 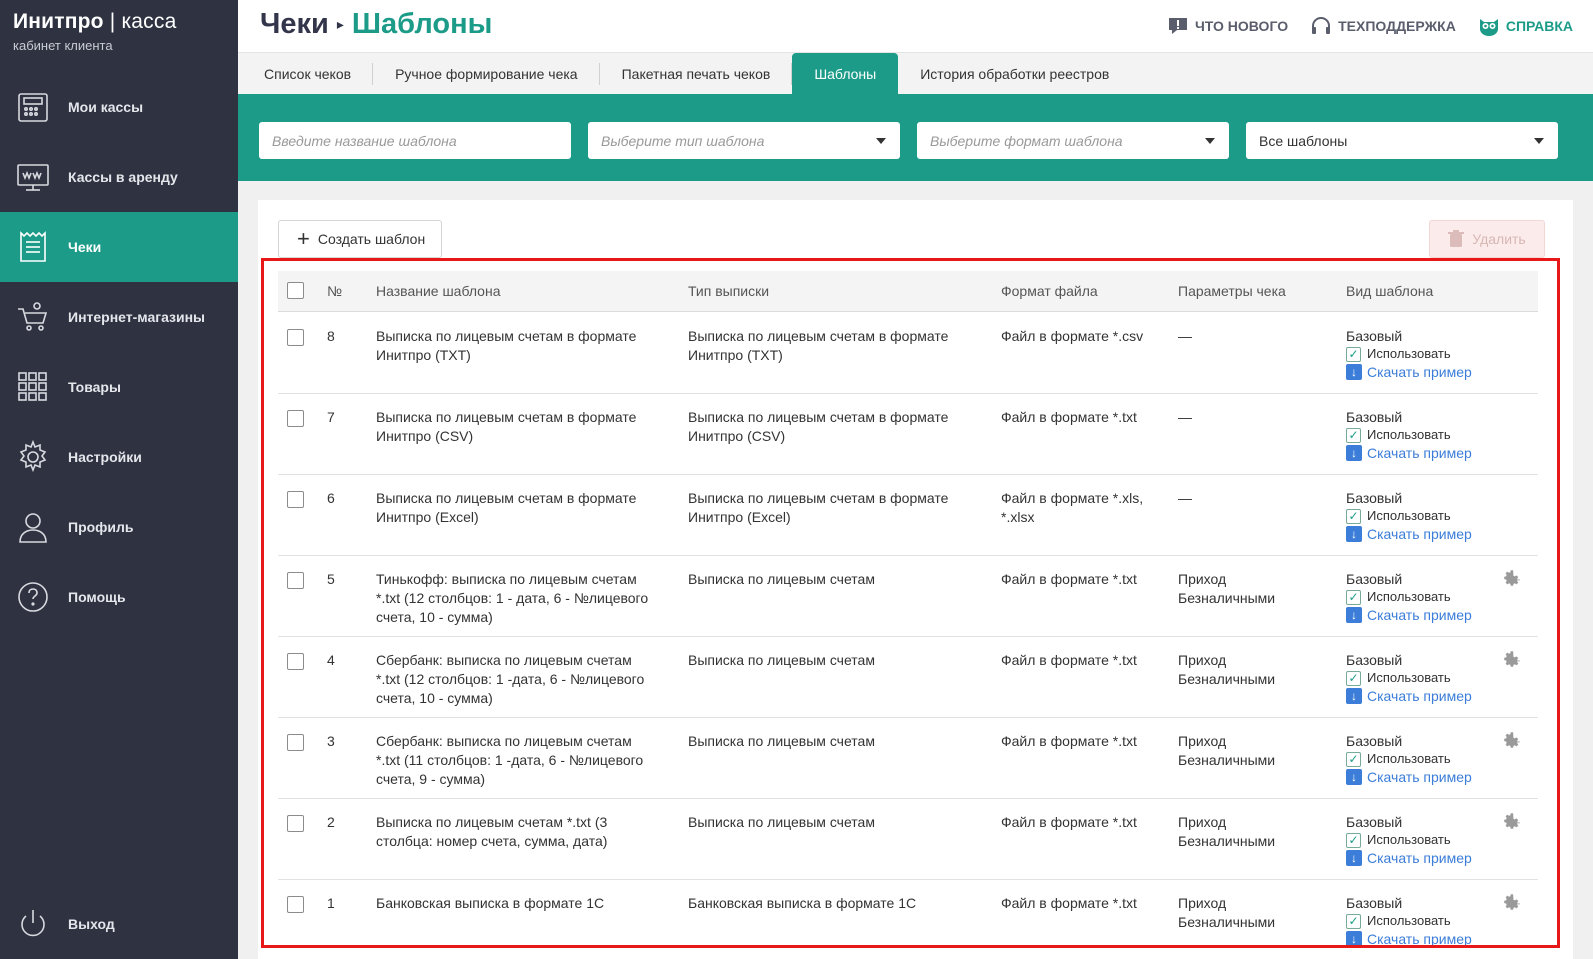 I want to click on help-link: Справка, so click(x=1525, y=26).